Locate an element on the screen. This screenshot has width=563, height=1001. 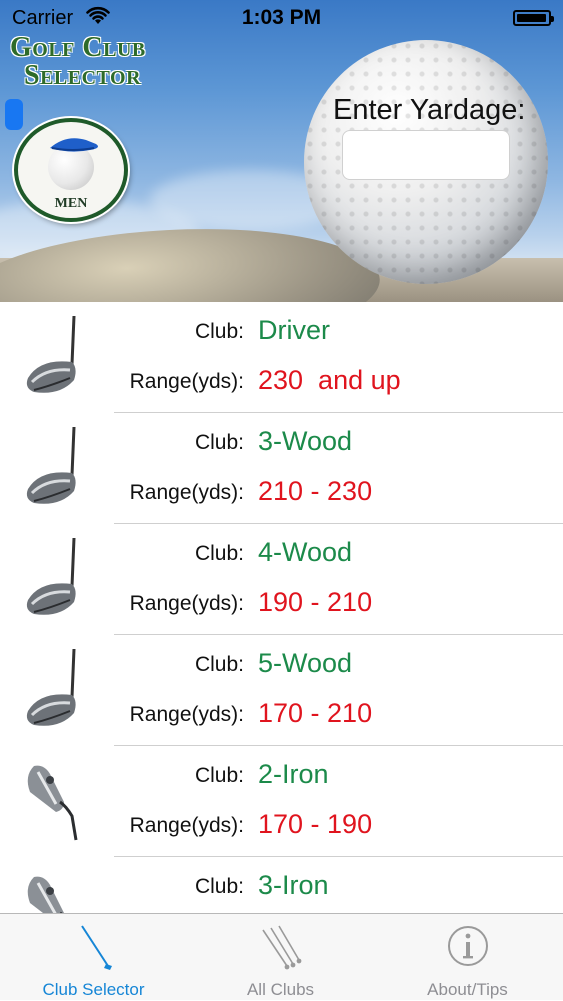
club-name: 2-Iron is located at coordinates (293, 774).